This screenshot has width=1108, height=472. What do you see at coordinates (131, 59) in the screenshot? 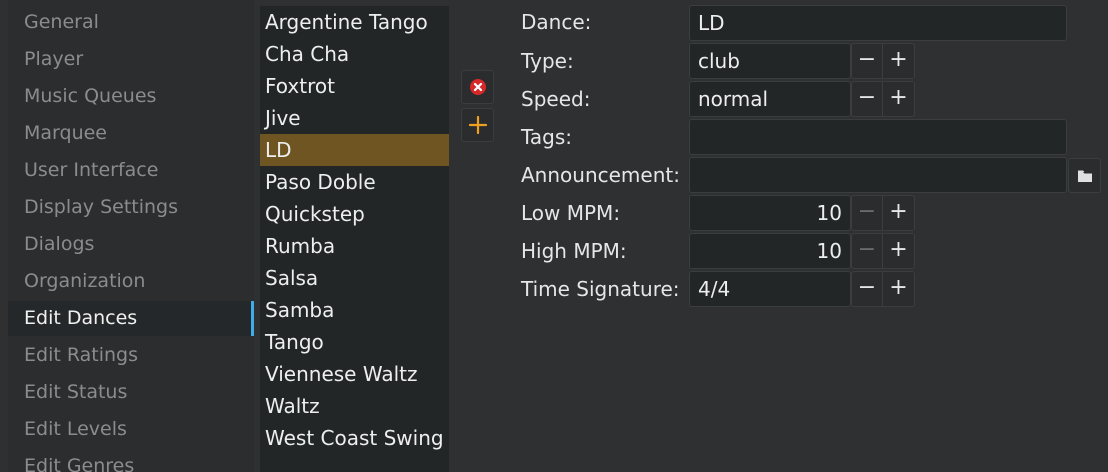
I see `nav-item-player: Player` at bounding box center [131, 59].